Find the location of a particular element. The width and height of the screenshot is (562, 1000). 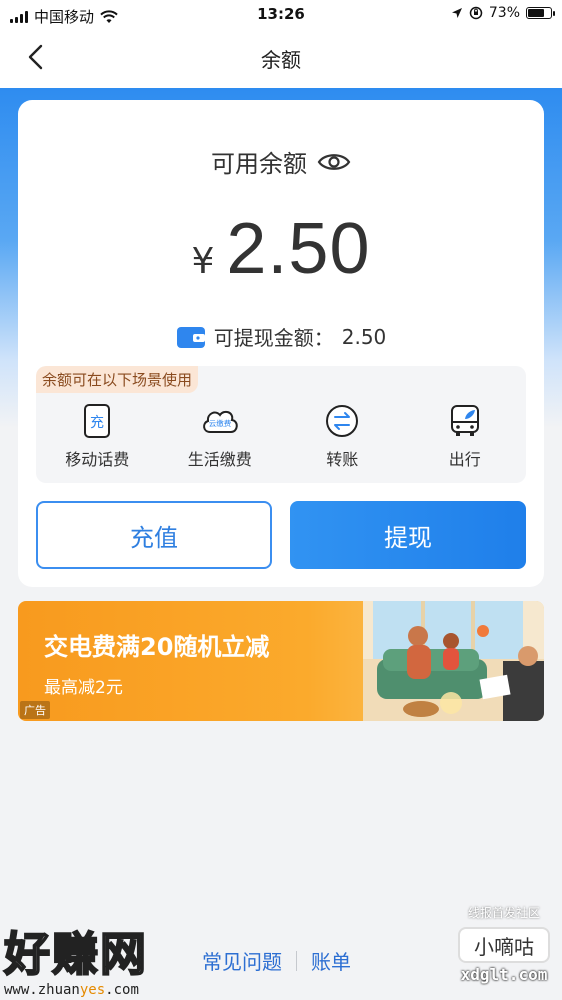

watermark-right-url: xdglt.com is located at coordinates (504, 974).